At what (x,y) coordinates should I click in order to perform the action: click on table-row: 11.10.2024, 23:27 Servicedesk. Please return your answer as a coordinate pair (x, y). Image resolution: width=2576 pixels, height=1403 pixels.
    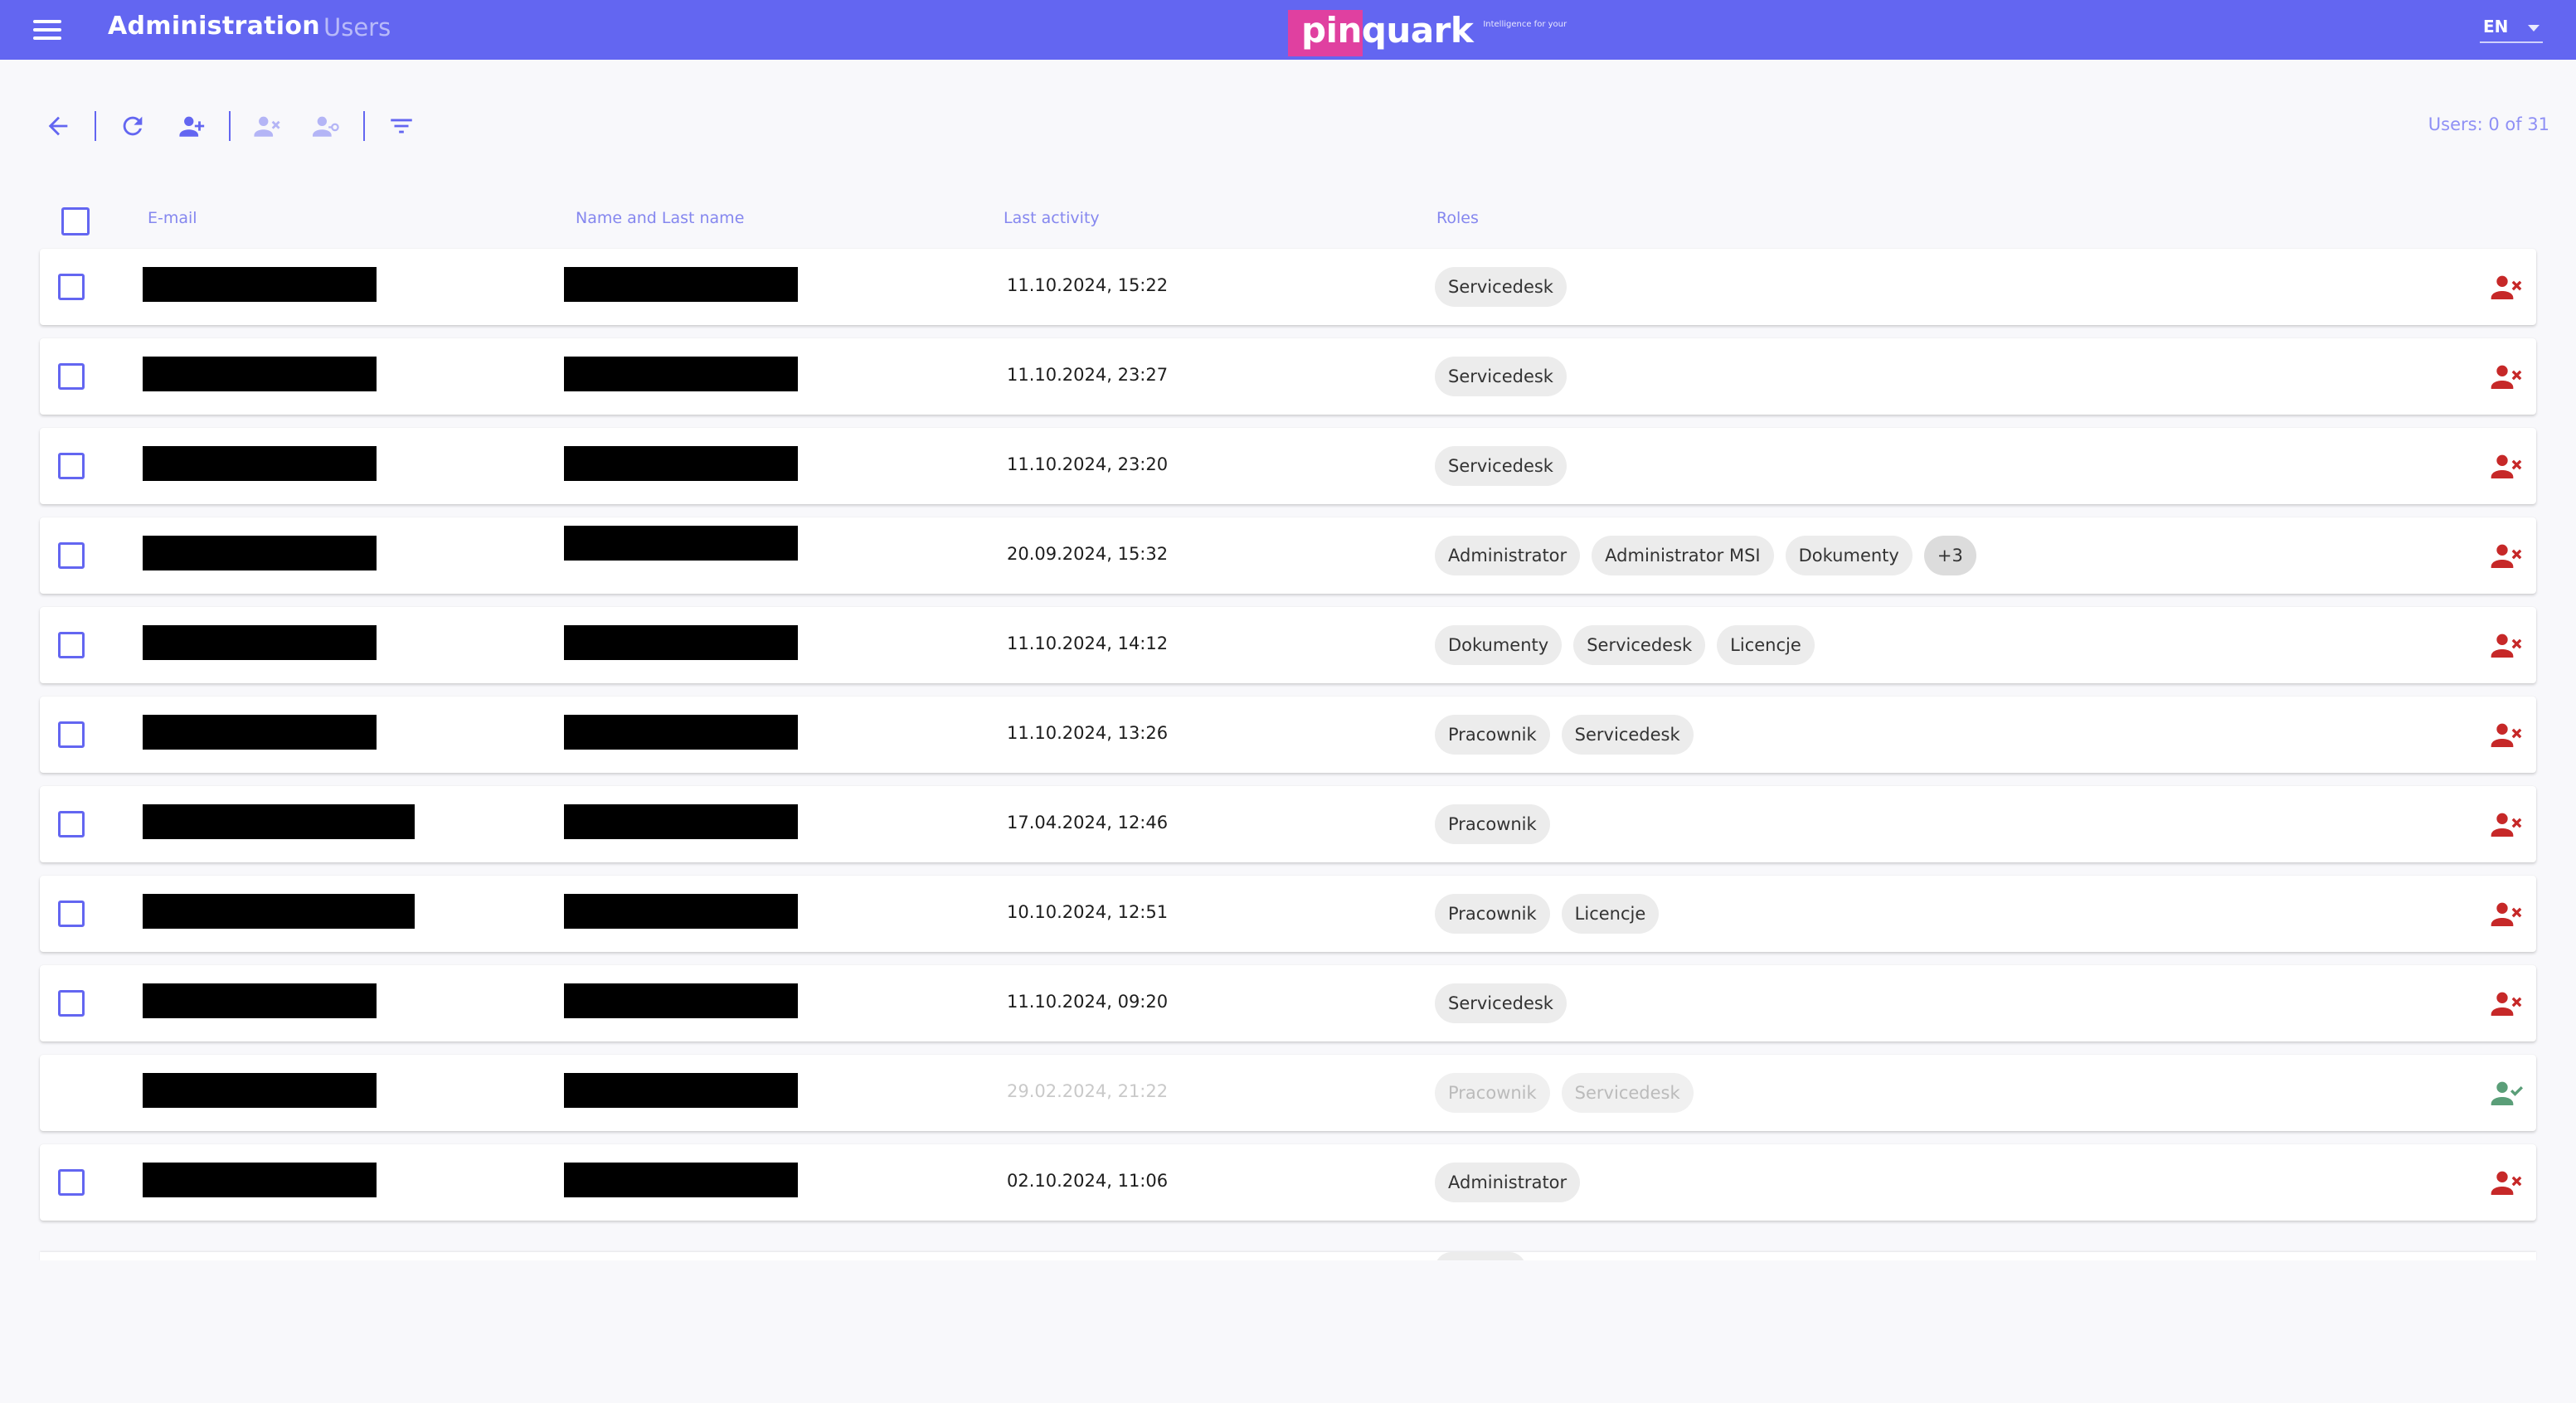
    Looking at the image, I should click on (1288, 376).